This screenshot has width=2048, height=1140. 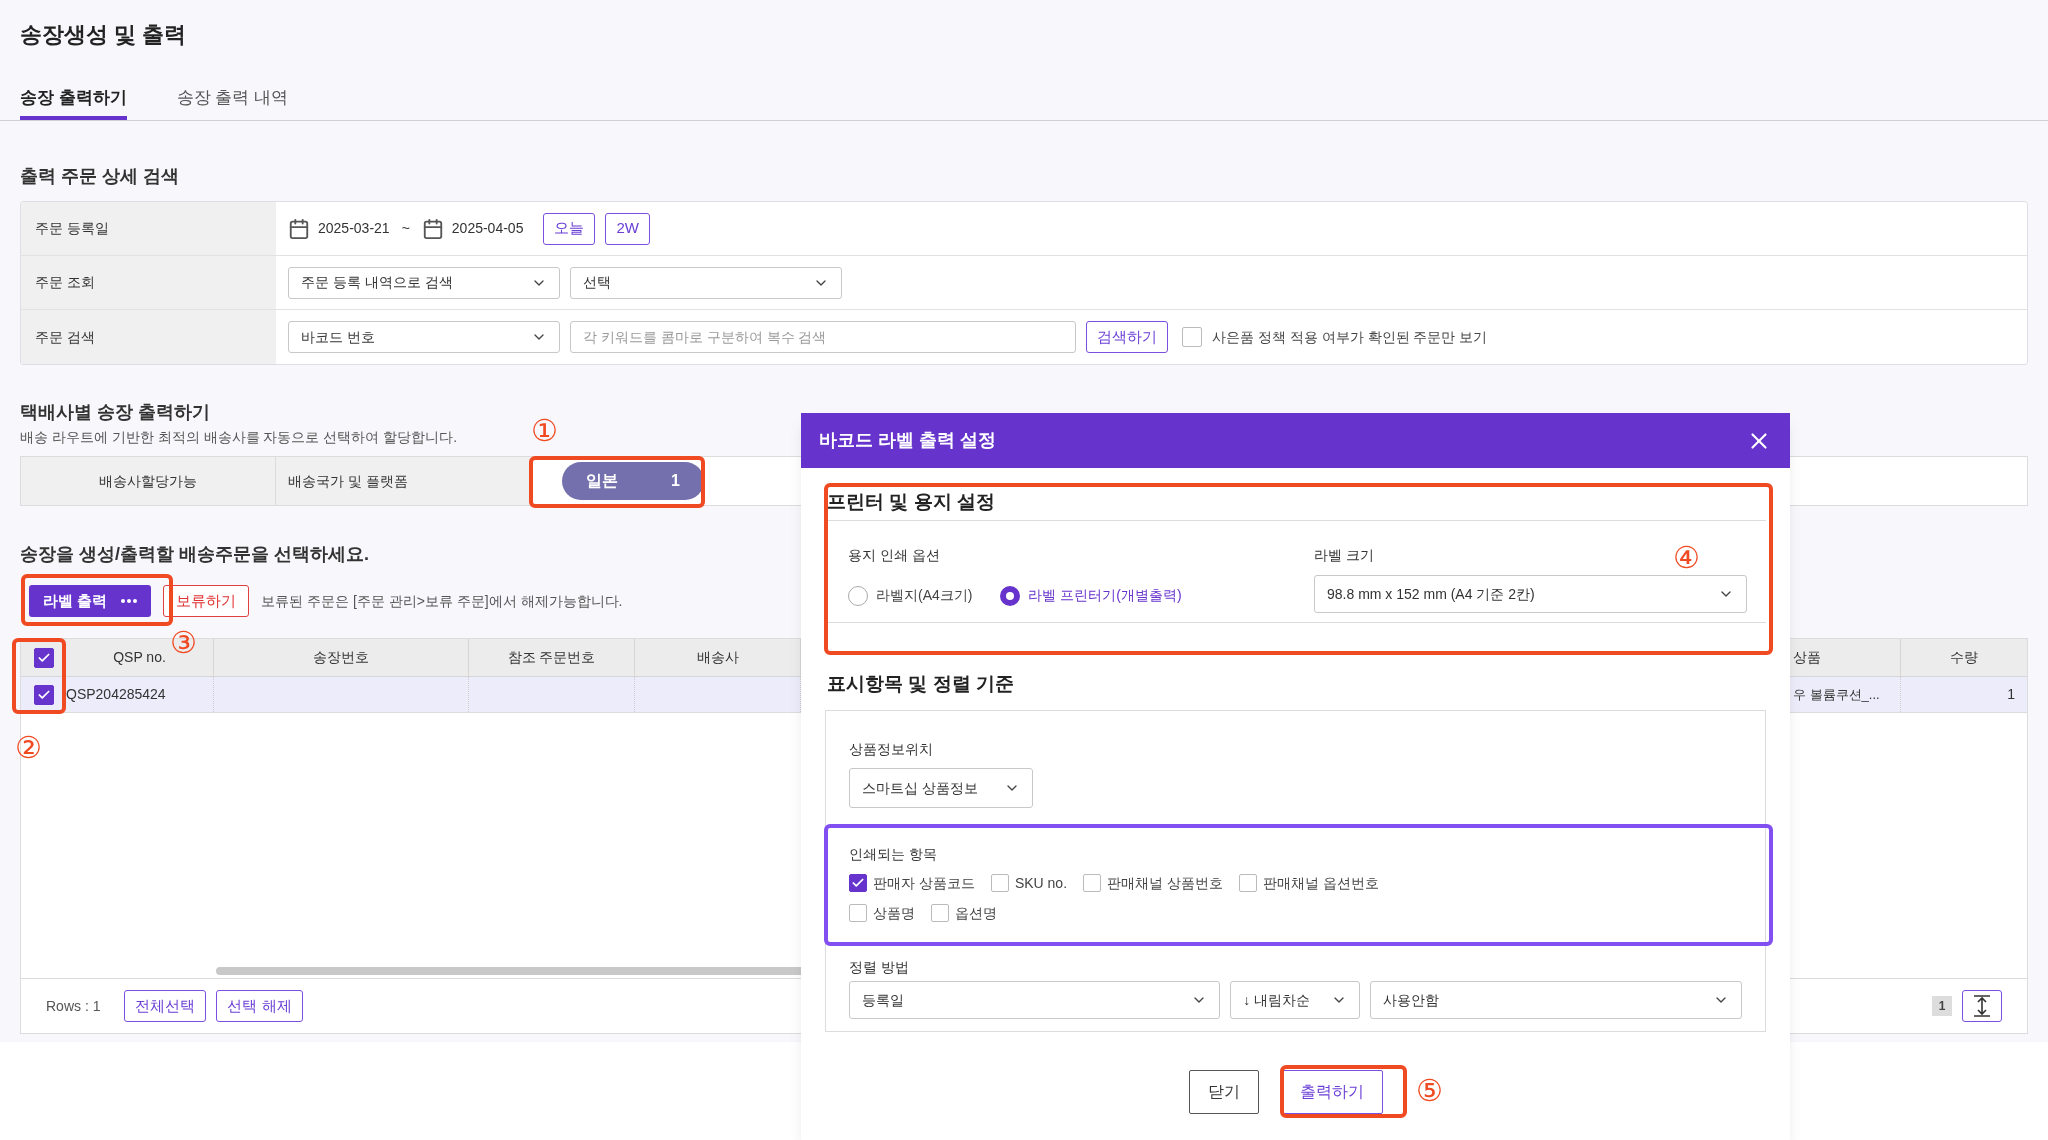 What do you see at coordinates (65, 282) in the screenshot?
I see `field-label: 주문 조회` at bounding box center [65, 282].